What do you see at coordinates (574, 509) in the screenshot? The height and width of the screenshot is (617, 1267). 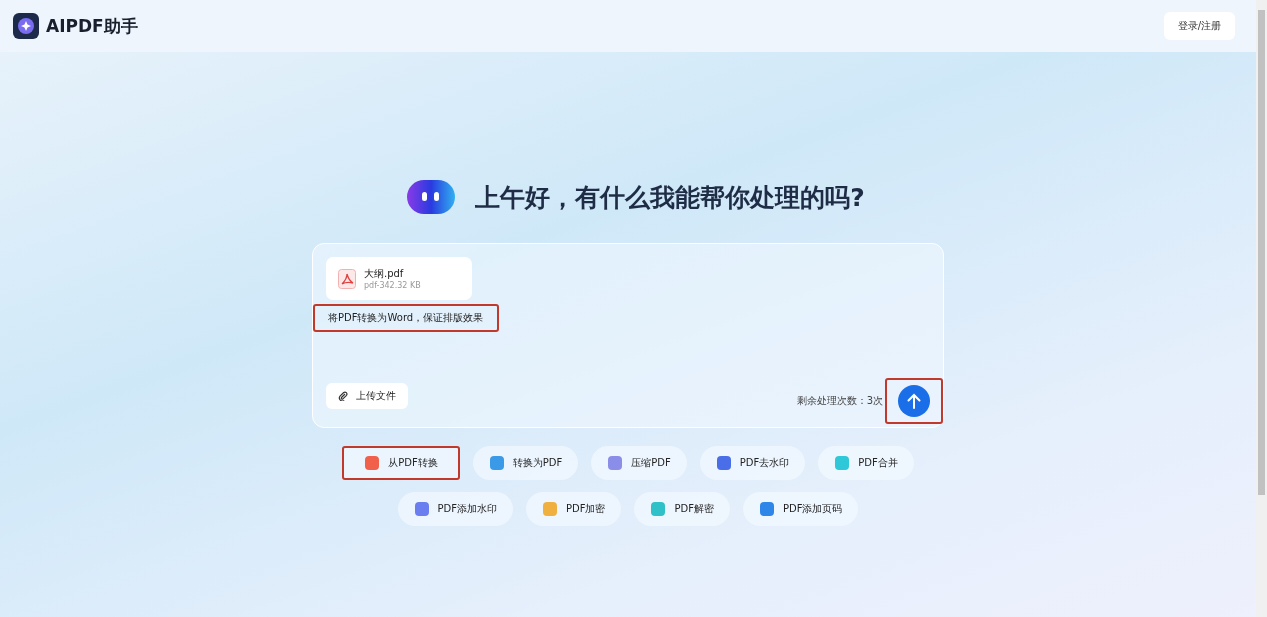 I see `tool-chip: PDF加密` at bounding box center [574, 509].